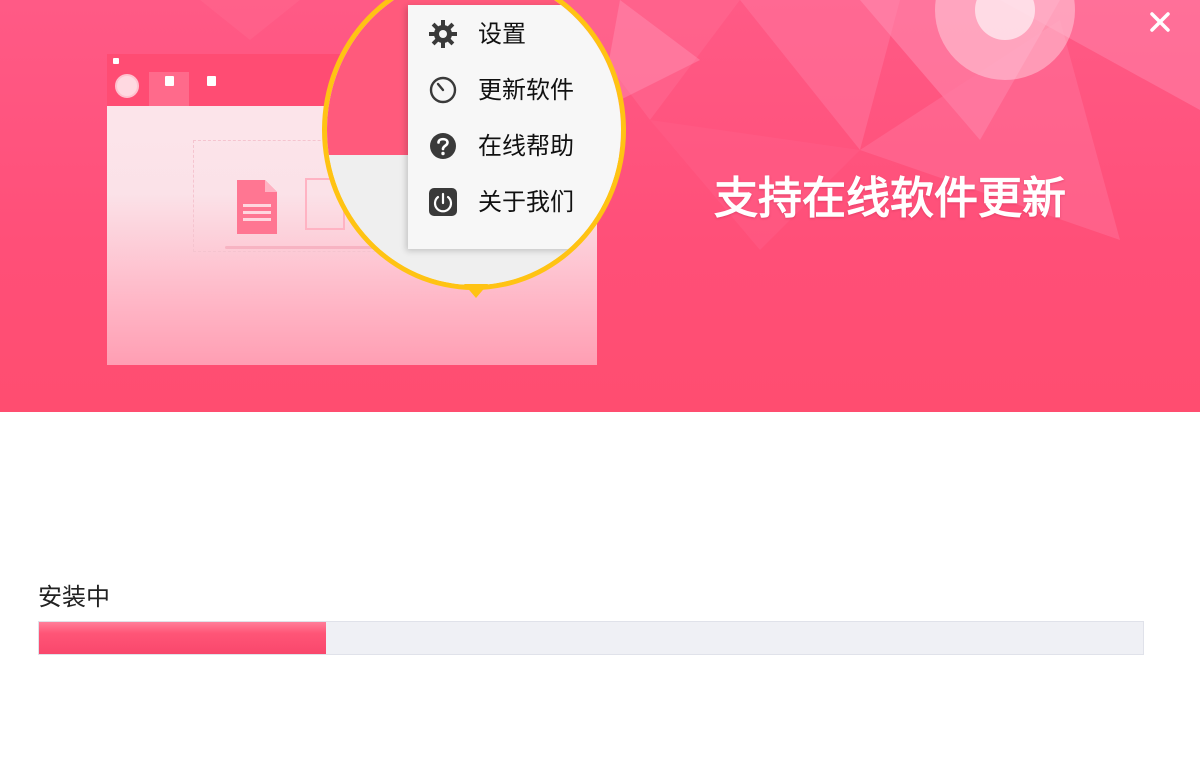  I want to click on menu-item-update: 更新软件, so click(514, 89).